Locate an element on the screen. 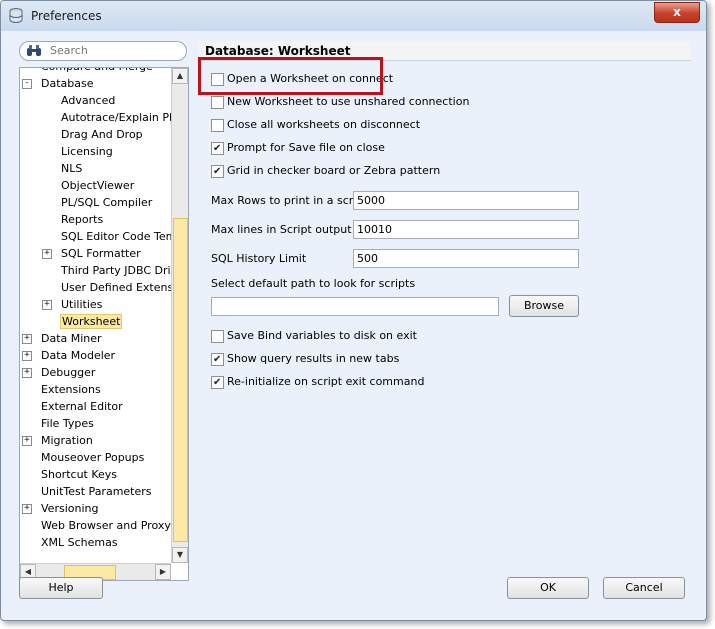 Image resolution: width=715 pixels, height=629 pixels. tree-item: Licensing is located at coordinates (87, 151).